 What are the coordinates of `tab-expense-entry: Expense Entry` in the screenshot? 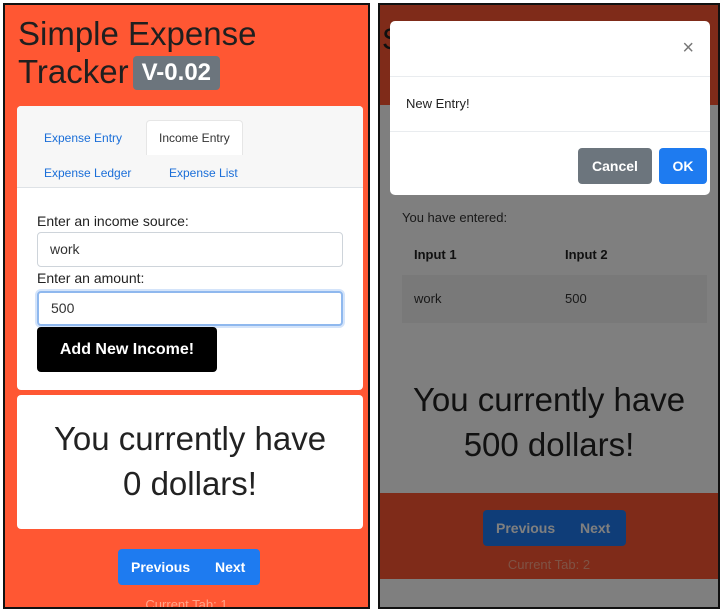 It's located at (83, 138).